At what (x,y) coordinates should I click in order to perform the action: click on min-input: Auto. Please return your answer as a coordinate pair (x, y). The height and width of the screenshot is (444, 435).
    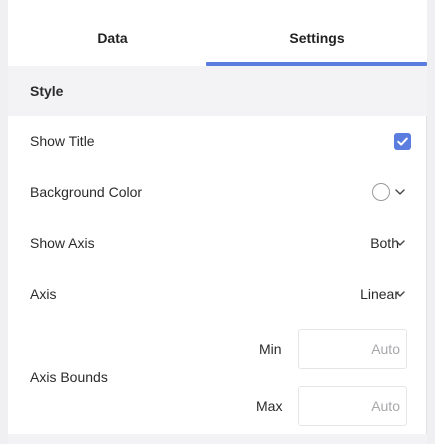
    Looking at the image, I should click on (352, 349).